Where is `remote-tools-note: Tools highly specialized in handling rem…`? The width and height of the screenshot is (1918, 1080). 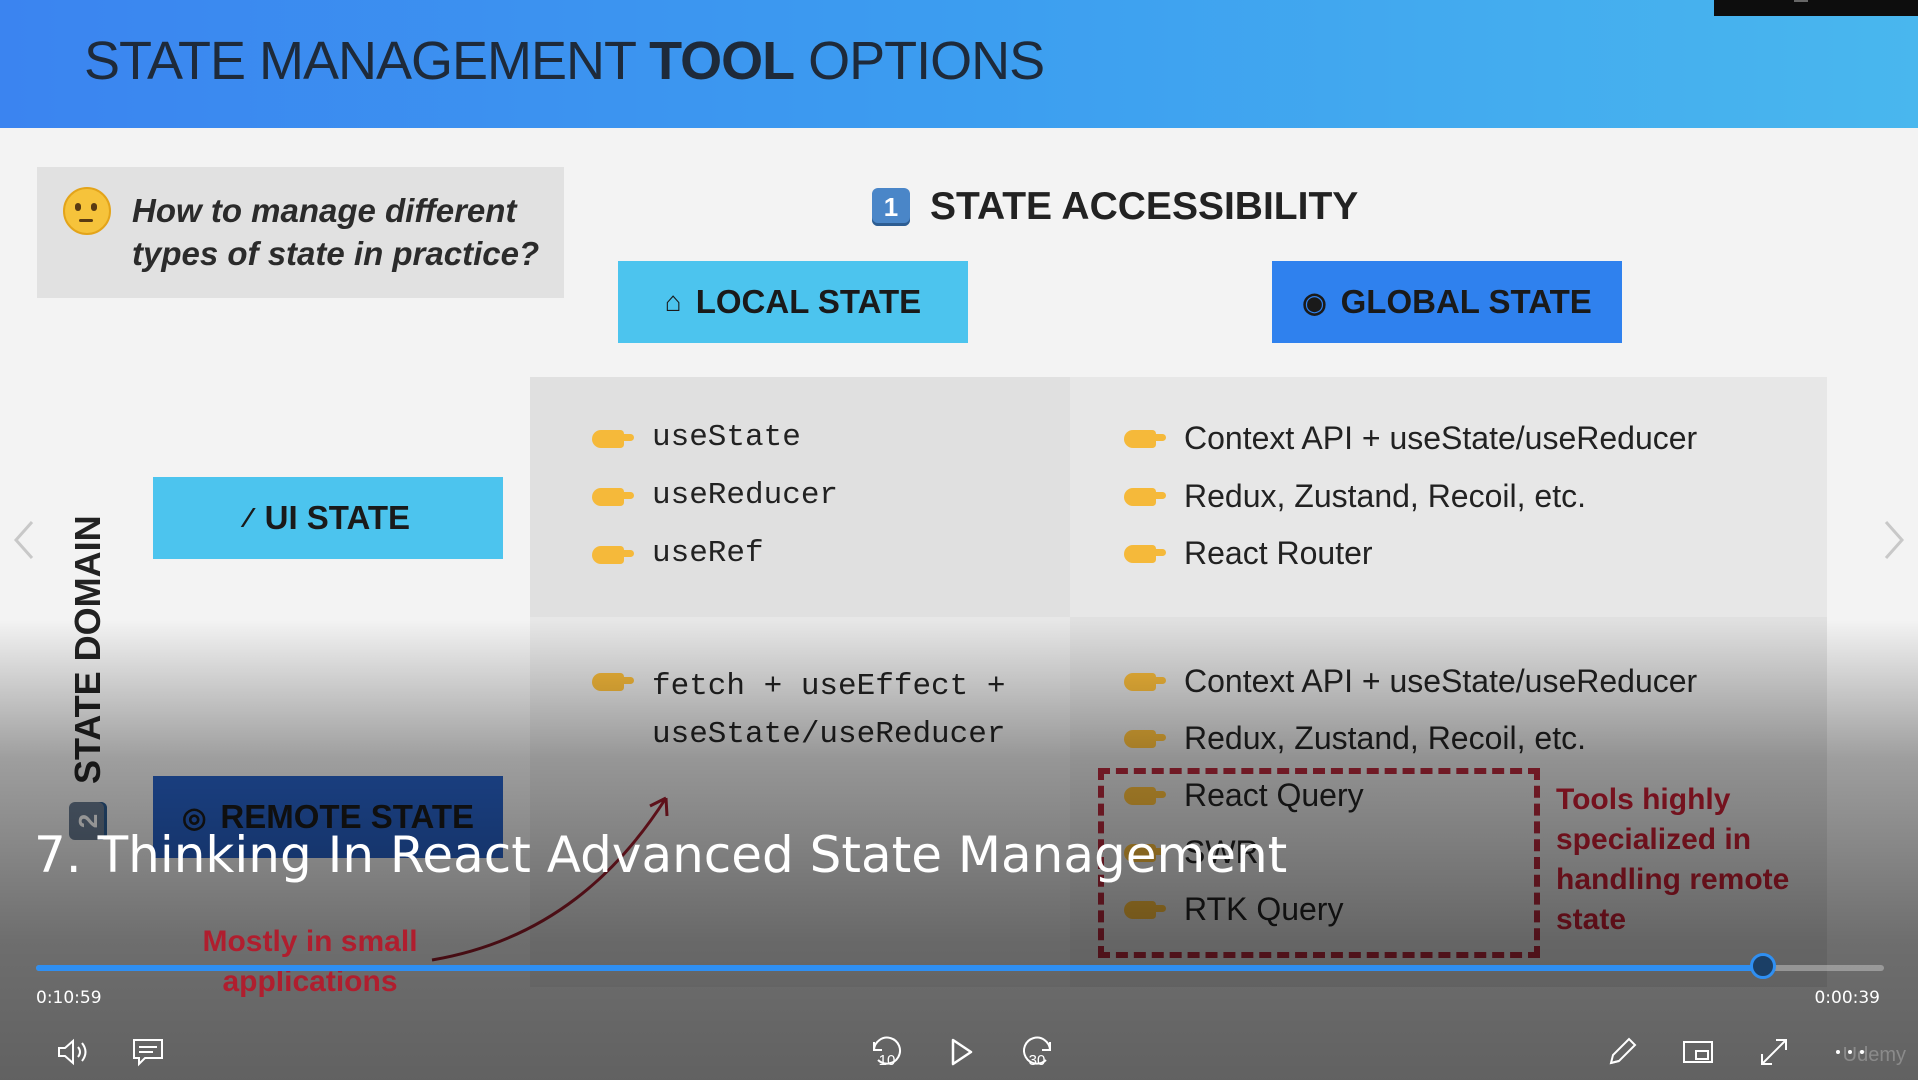
remote-tools-note: Tools highly specialized in handling rem… is located at coordinates (1673, 859).